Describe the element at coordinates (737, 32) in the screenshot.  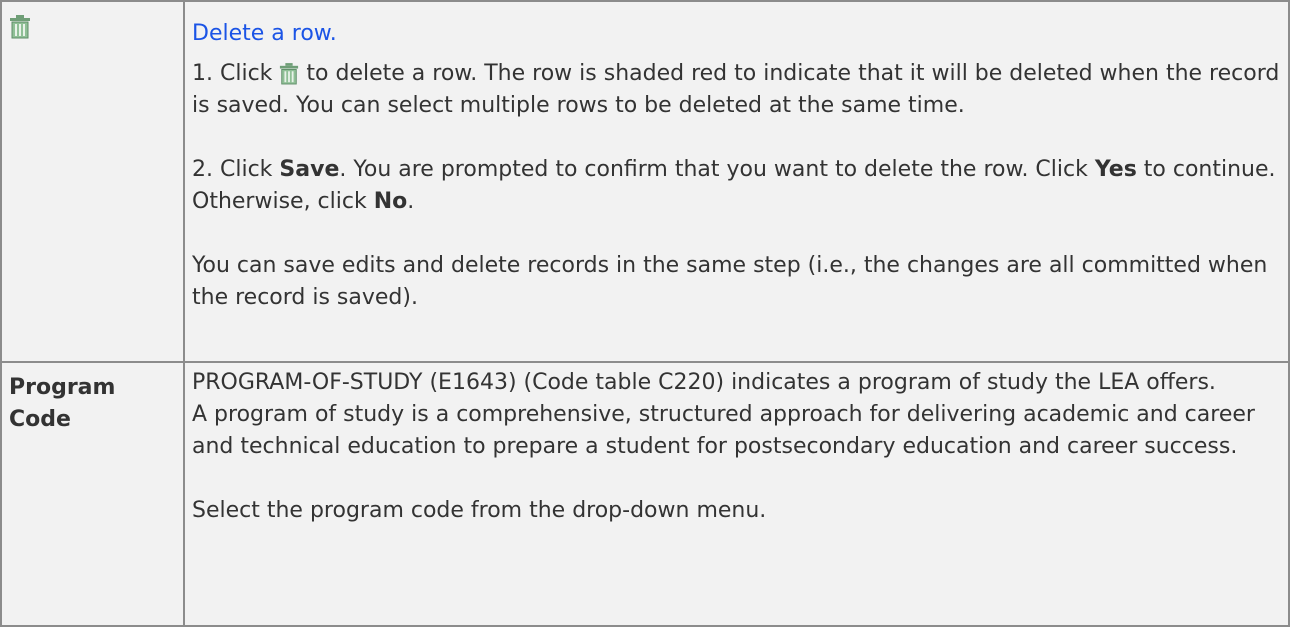
I see `delete-row-link: Delete a row.` at that location.